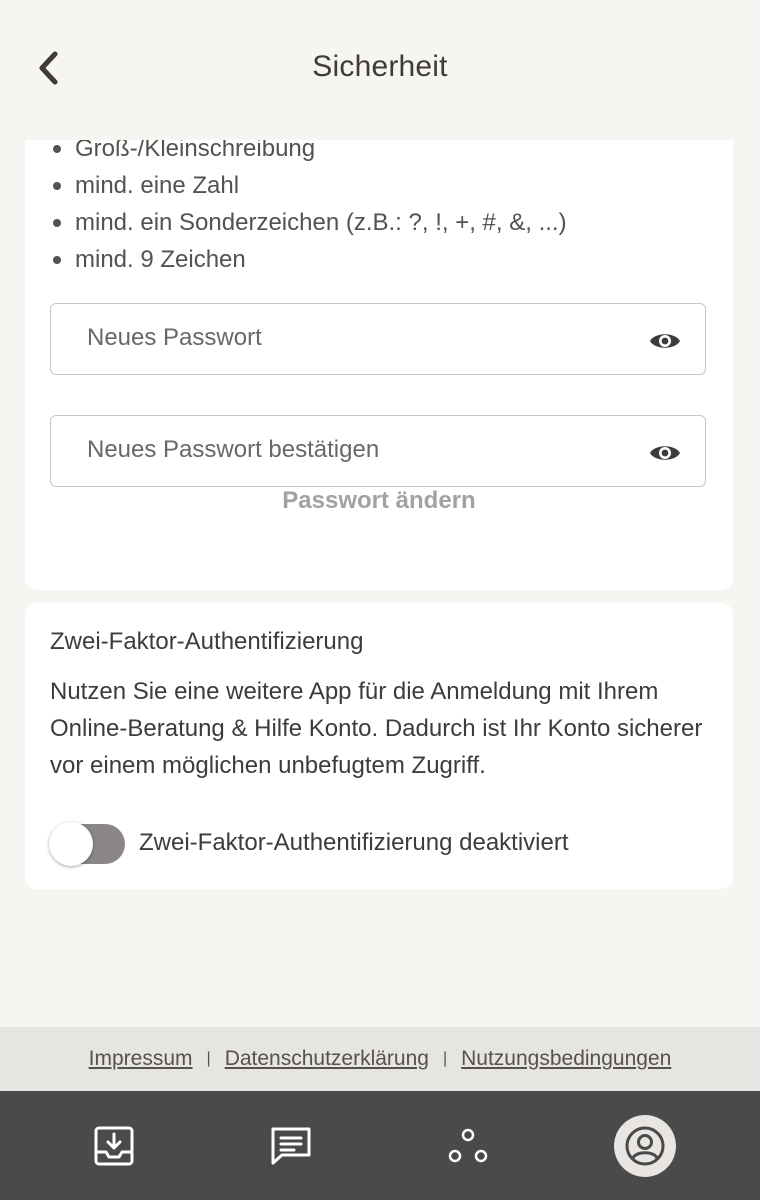 The height and width of the screenshot is (1200, 760). What do you see at coordinates (357, 450) in the screenshot?
I see `confirm-password-input` at bounding box center [357, 450].